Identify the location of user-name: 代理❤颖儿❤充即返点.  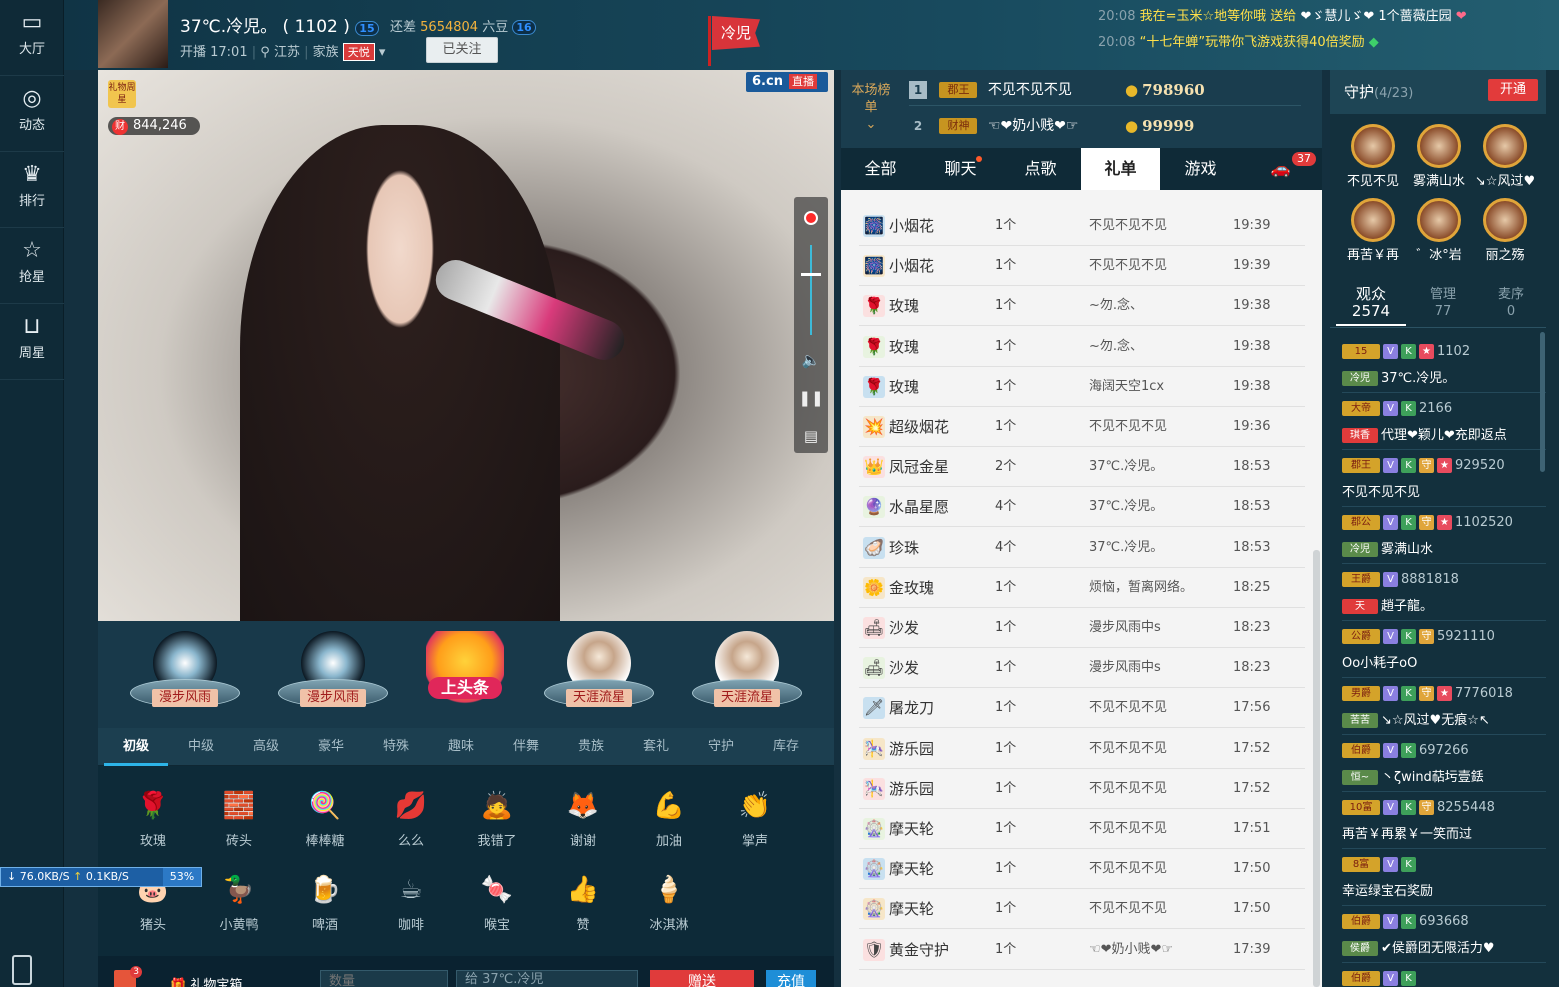
(1444, 435).